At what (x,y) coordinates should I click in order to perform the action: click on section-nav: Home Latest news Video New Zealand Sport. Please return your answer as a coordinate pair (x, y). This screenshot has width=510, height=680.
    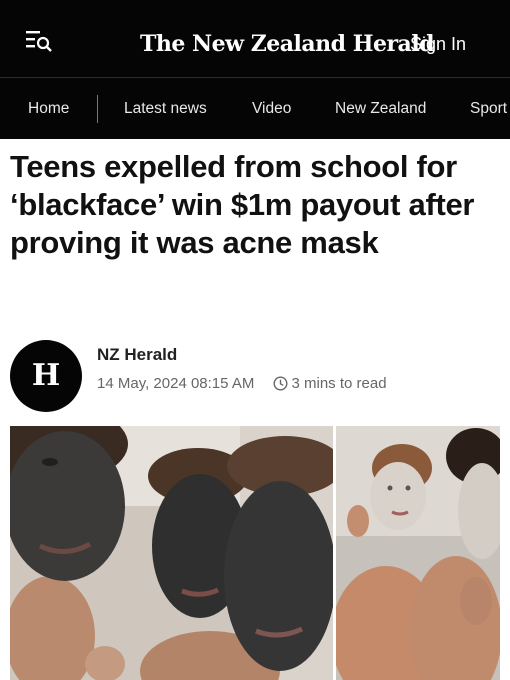
    Looking at the image, I should click on (255, 108).